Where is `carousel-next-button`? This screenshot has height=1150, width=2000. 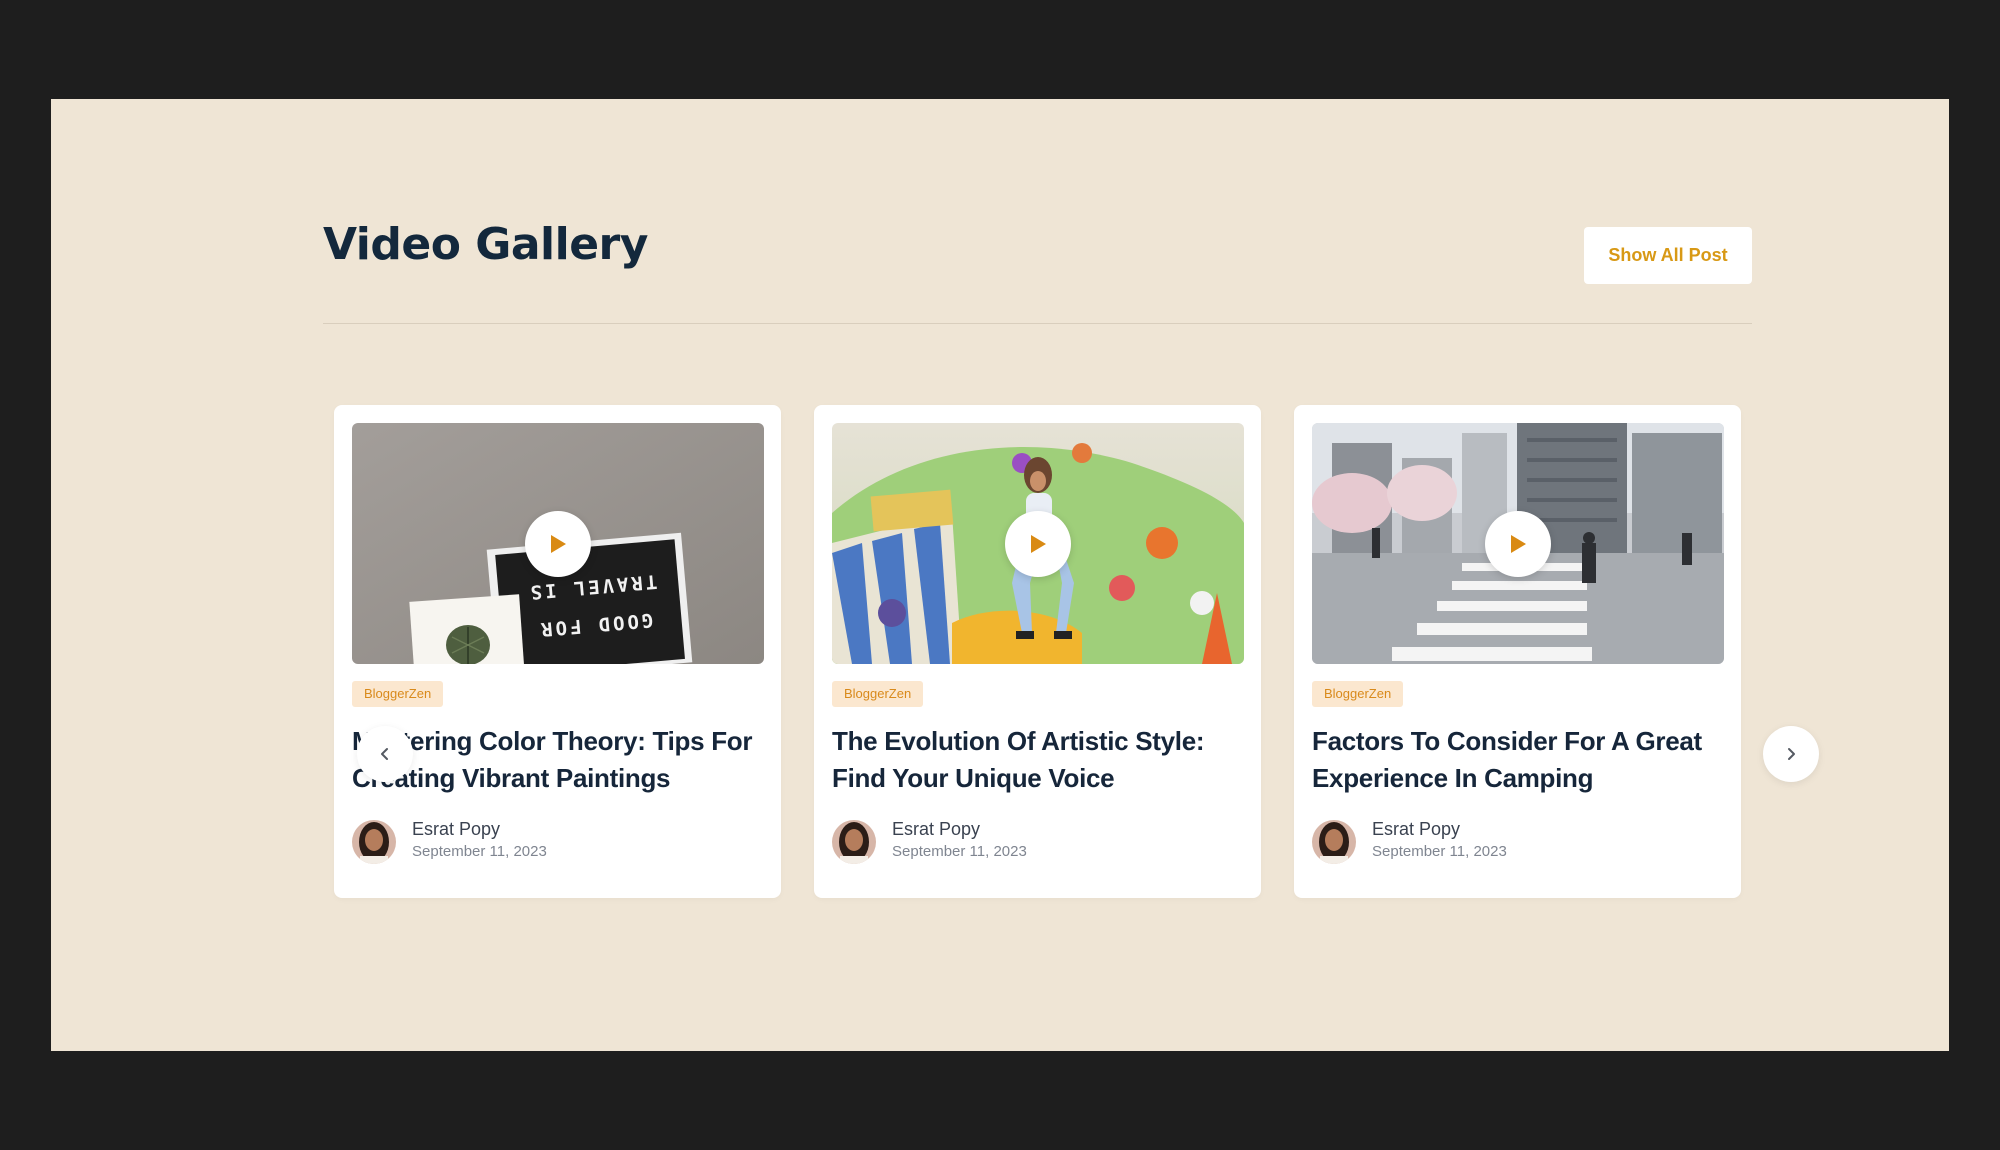
carousel-next-button is located at coordinates (1791, 754).